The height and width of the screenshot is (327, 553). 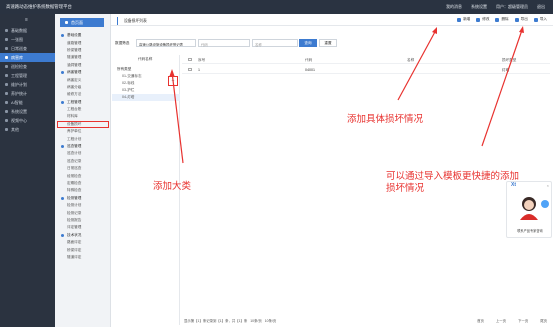 I want to click on sidebar-item: AI智能, so click(x=27, y=102).